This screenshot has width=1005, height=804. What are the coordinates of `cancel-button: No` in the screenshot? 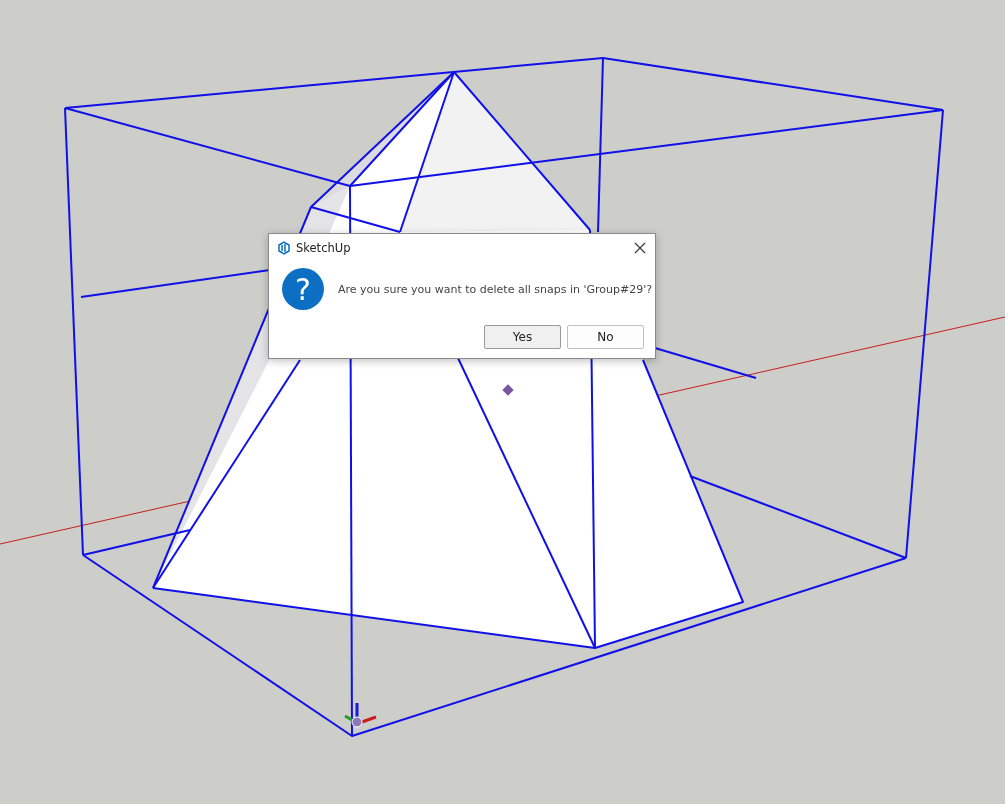 It's located at (605, 337).